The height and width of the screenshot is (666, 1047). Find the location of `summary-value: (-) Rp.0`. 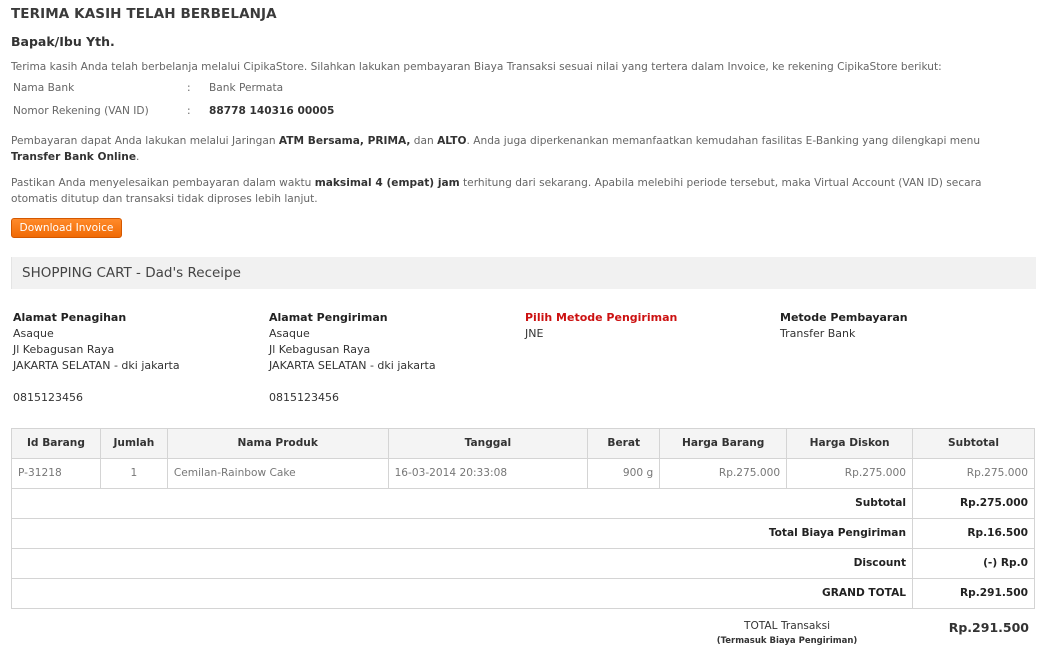

summary-value: (-) Rp.0 is located at coordinates (973, 563).